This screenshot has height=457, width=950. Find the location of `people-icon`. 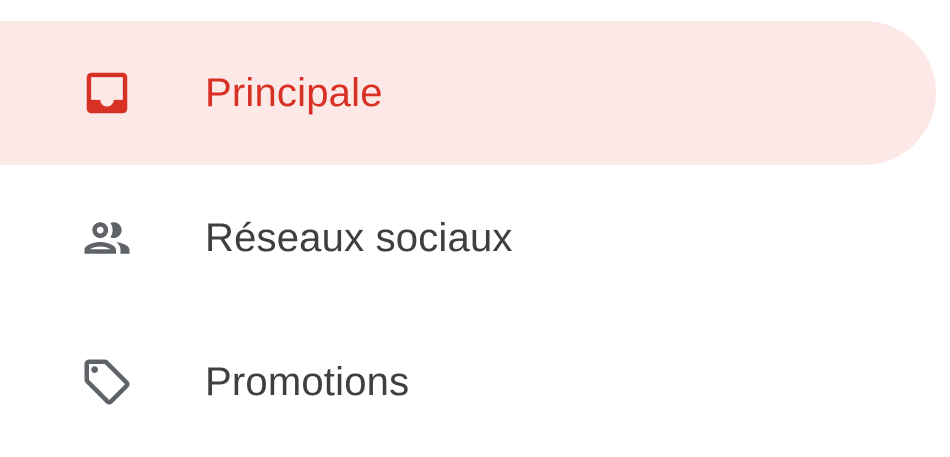

people-icon is located at coordinates (107, 238).